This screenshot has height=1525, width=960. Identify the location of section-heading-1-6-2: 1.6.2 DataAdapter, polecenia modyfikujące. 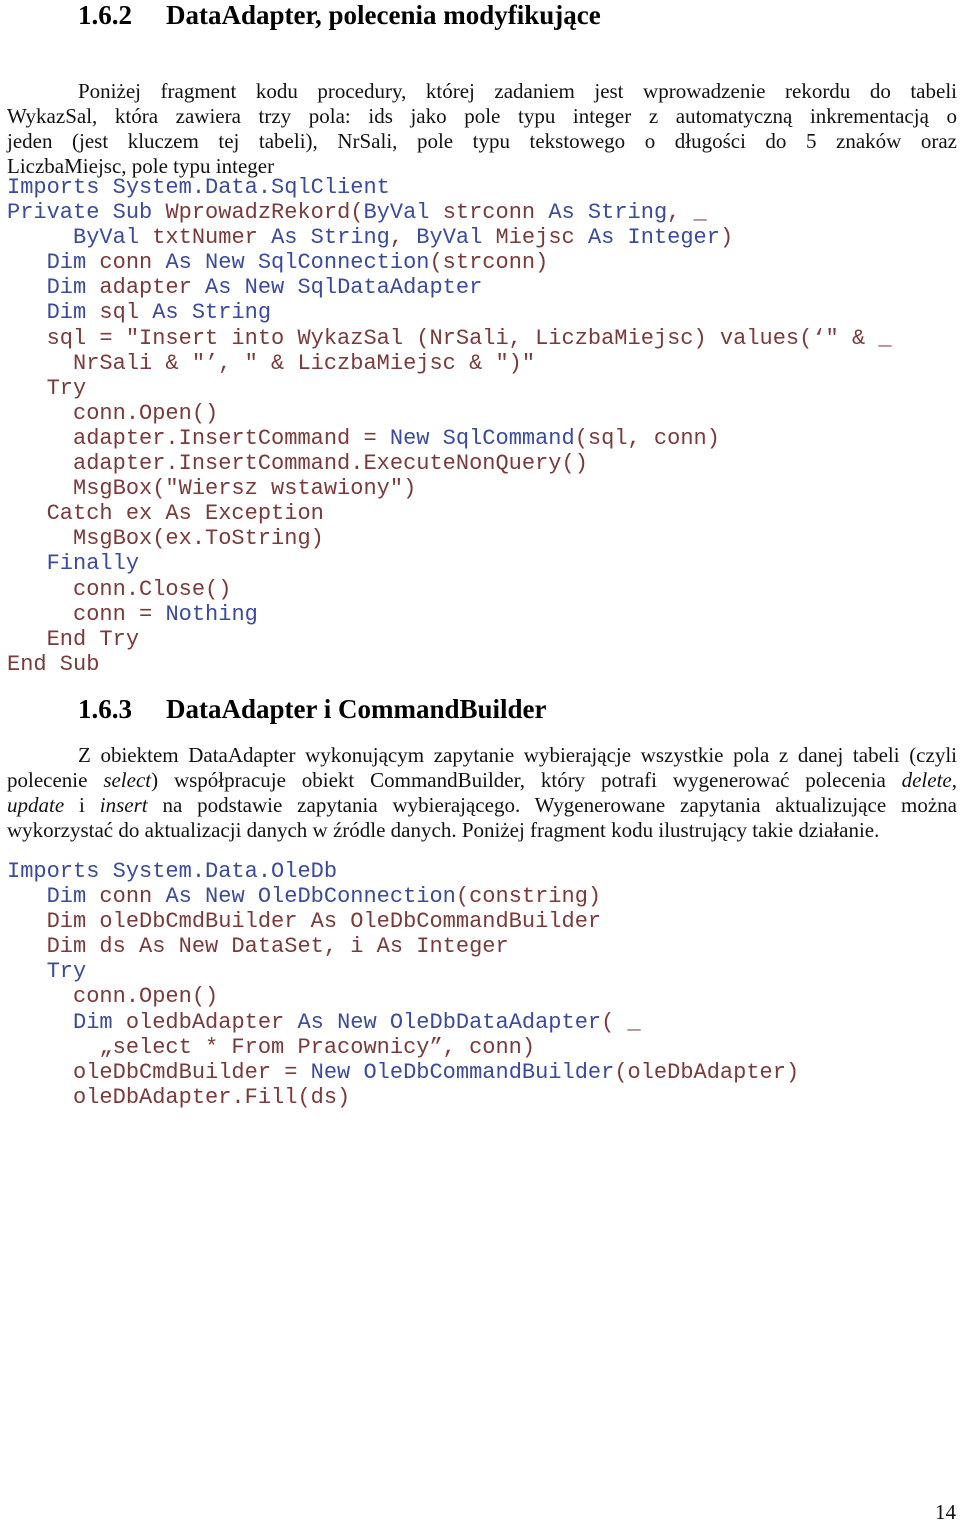
(339, 15).